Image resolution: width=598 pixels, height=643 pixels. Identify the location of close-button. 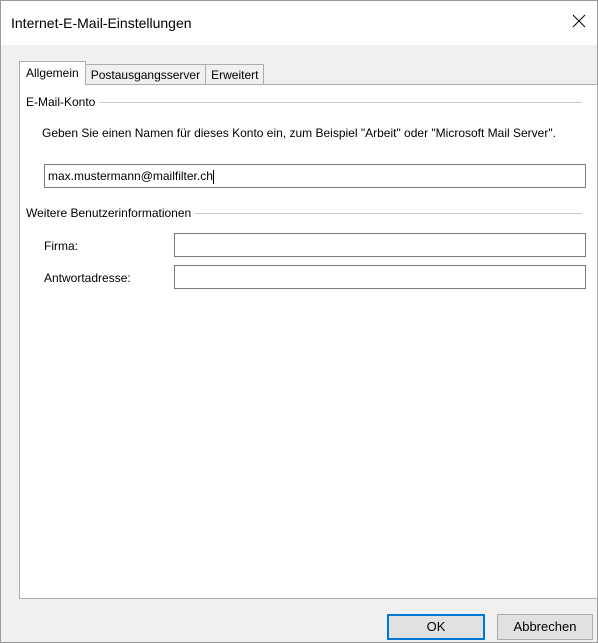
(579, 21).